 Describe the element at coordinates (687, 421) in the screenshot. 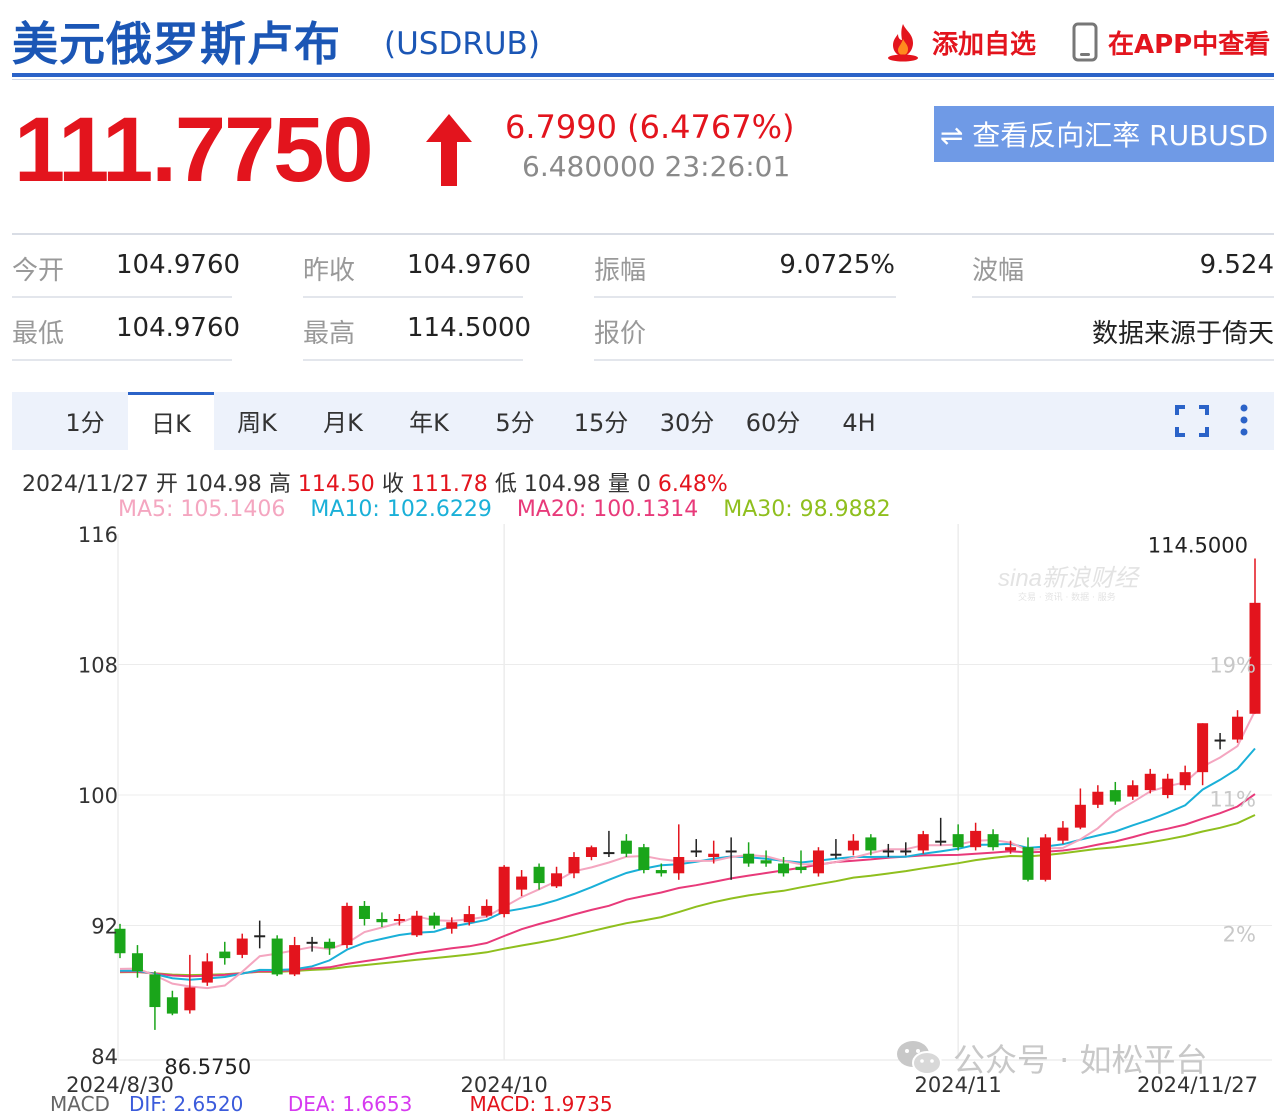

I see `tab-30min: 30分` at that location.